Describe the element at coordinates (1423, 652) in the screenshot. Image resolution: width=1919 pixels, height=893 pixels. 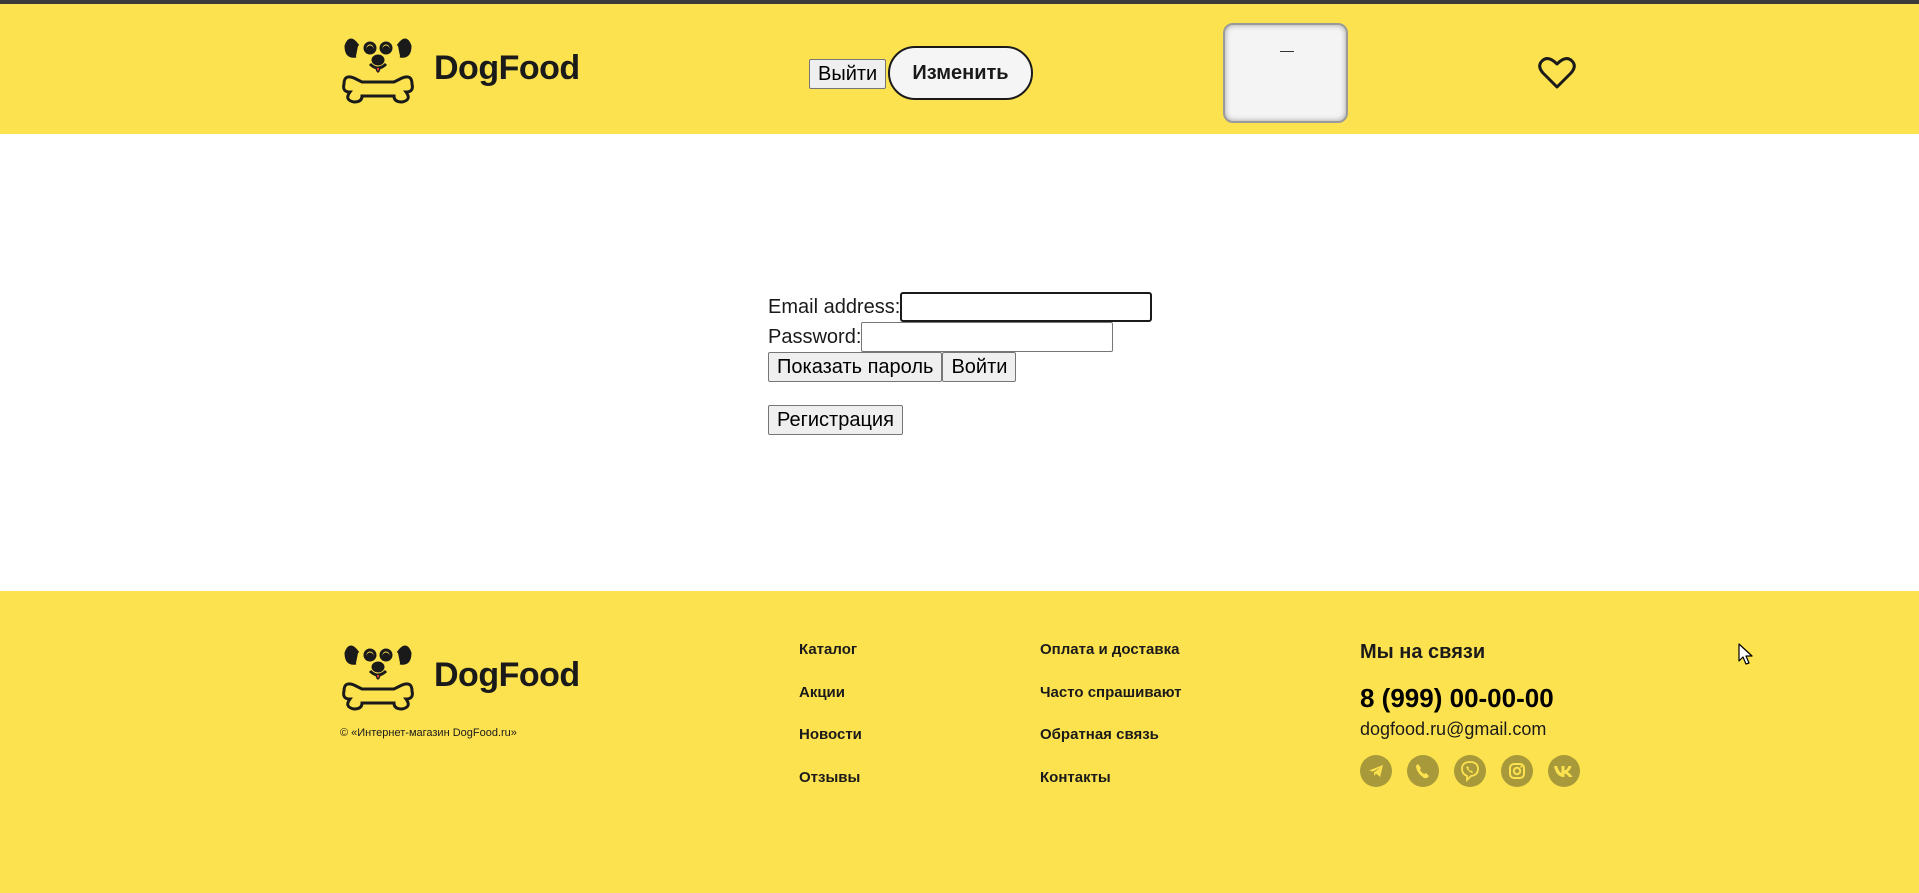
I see `contact-title: Мы на связи` at that location.